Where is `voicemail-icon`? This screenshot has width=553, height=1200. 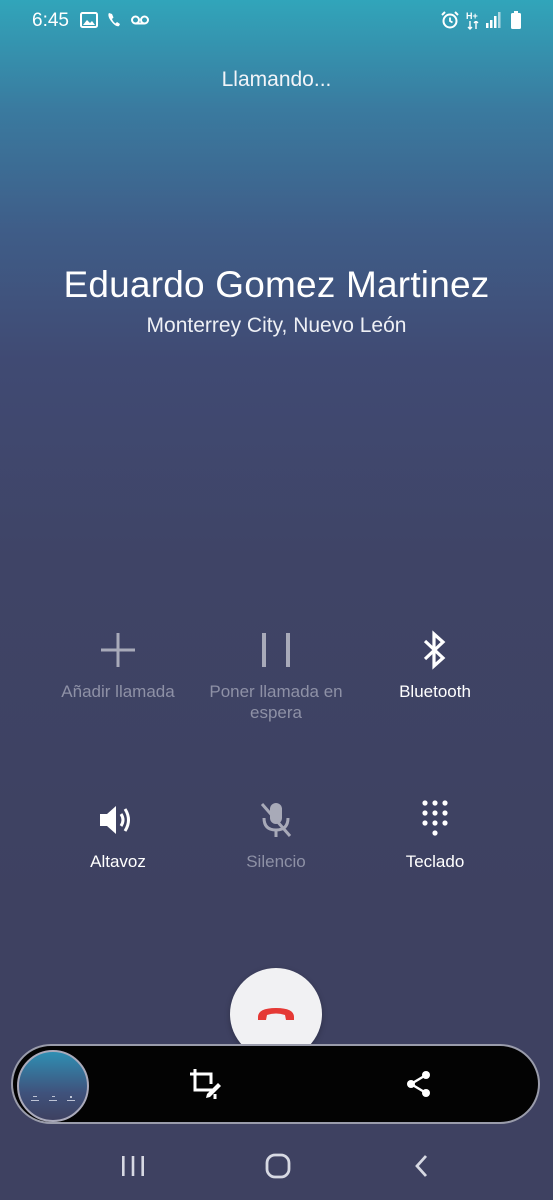 voicemail-icon is located at coordinates (140, 20).